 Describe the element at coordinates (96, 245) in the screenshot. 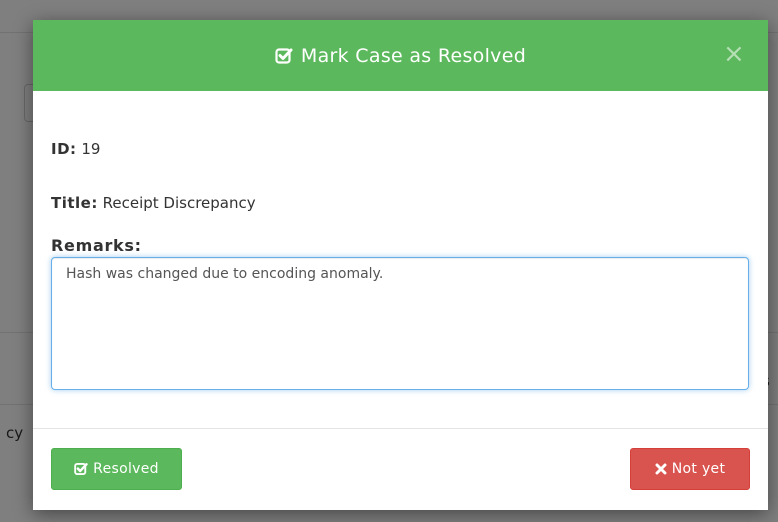

I see `remarks-label: Remarks:` at that location.